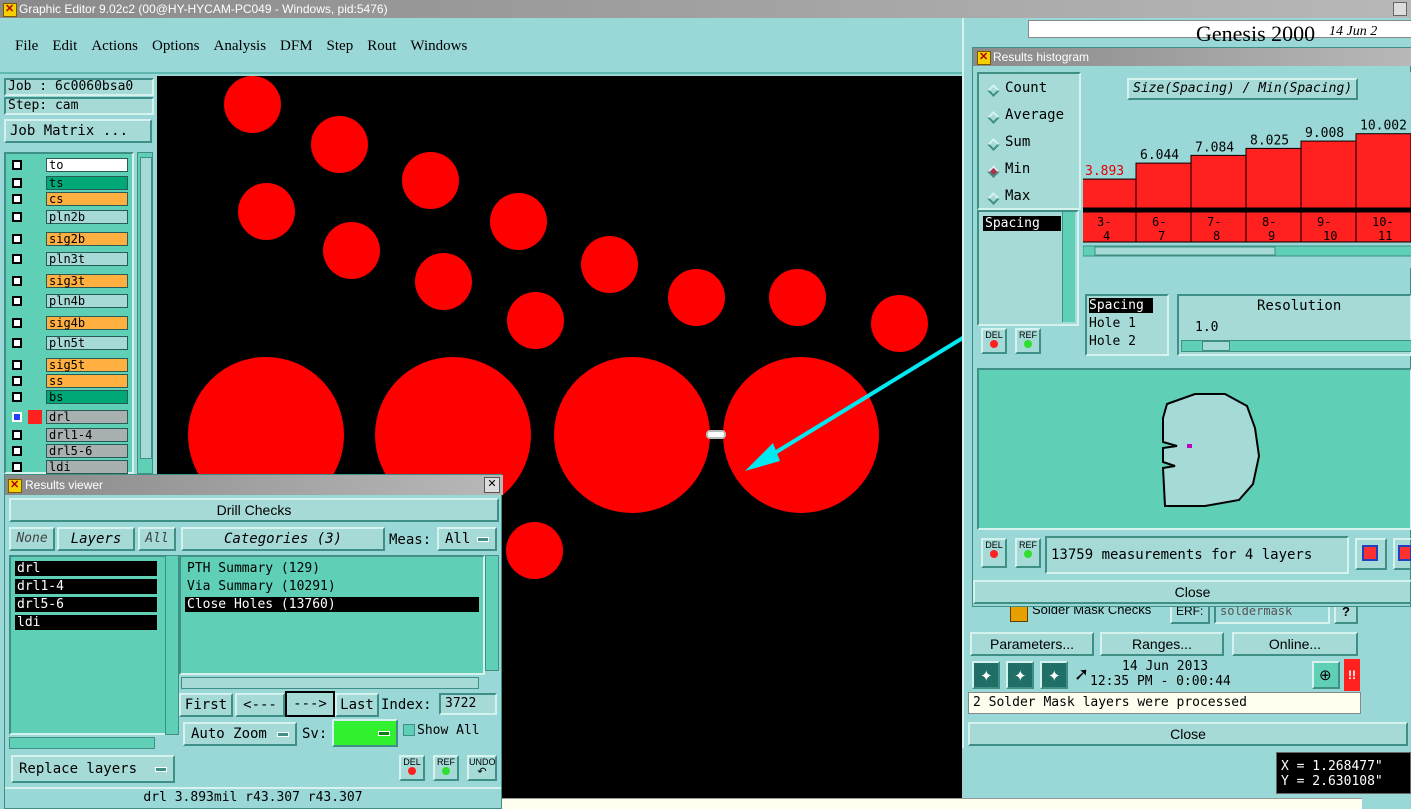 The width and height of the screenshot is (1411, 809). Describe the element at coordinates (88, 645) in the screenshot. I see `viewer-layer-list: drl drl1-4 drl5-6 ldi` at that location.